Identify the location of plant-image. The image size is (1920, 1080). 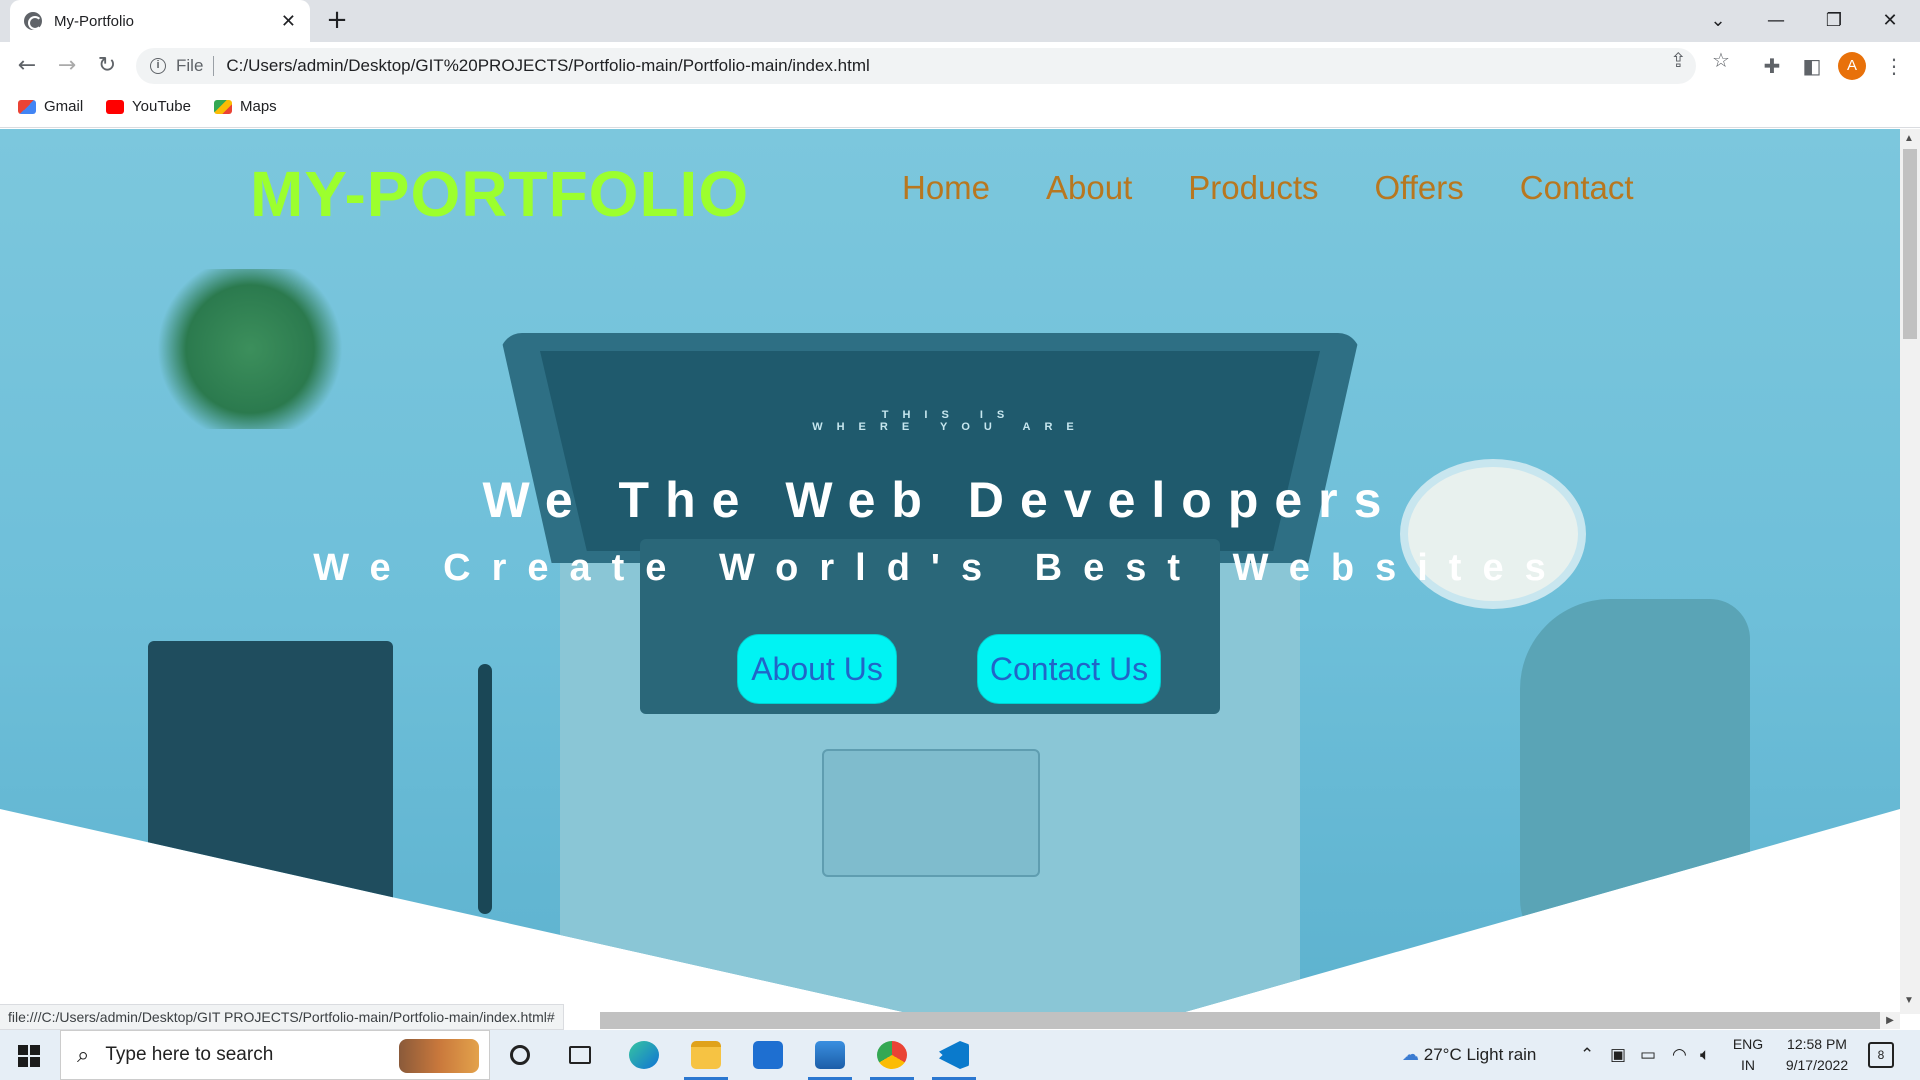
(250, 349).